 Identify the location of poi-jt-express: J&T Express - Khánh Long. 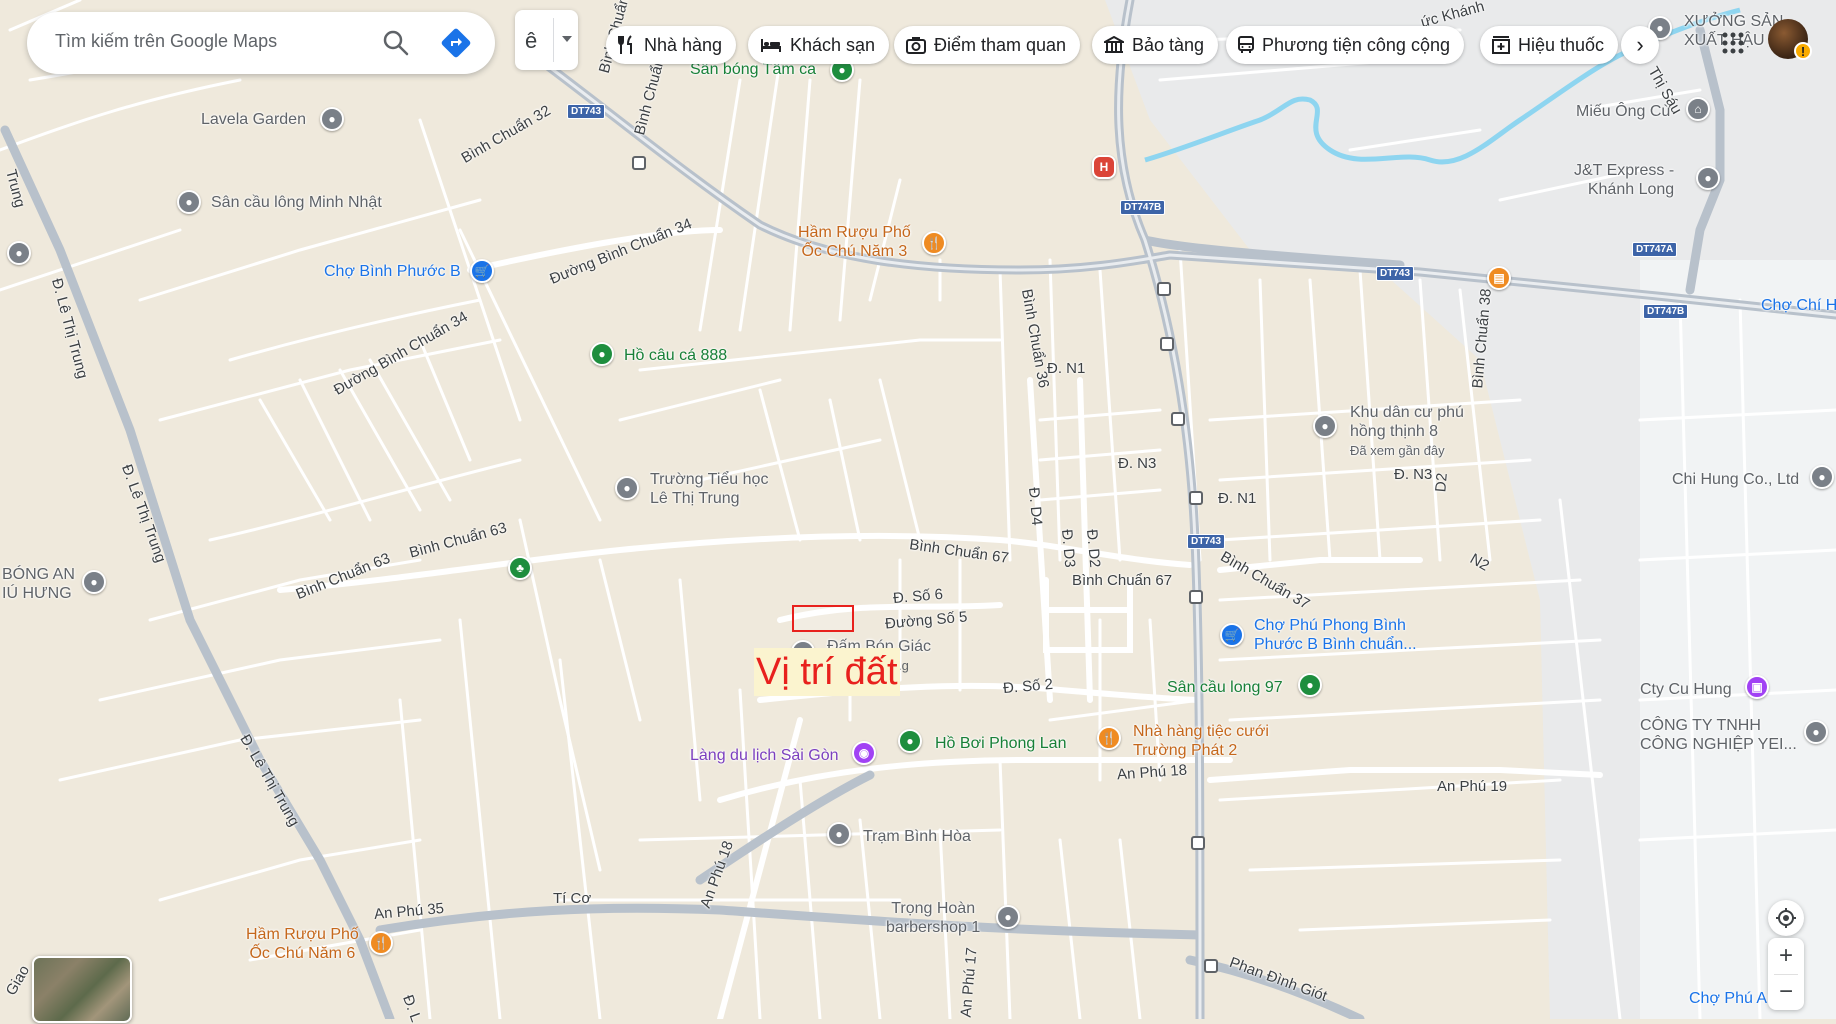
(1624, 180).